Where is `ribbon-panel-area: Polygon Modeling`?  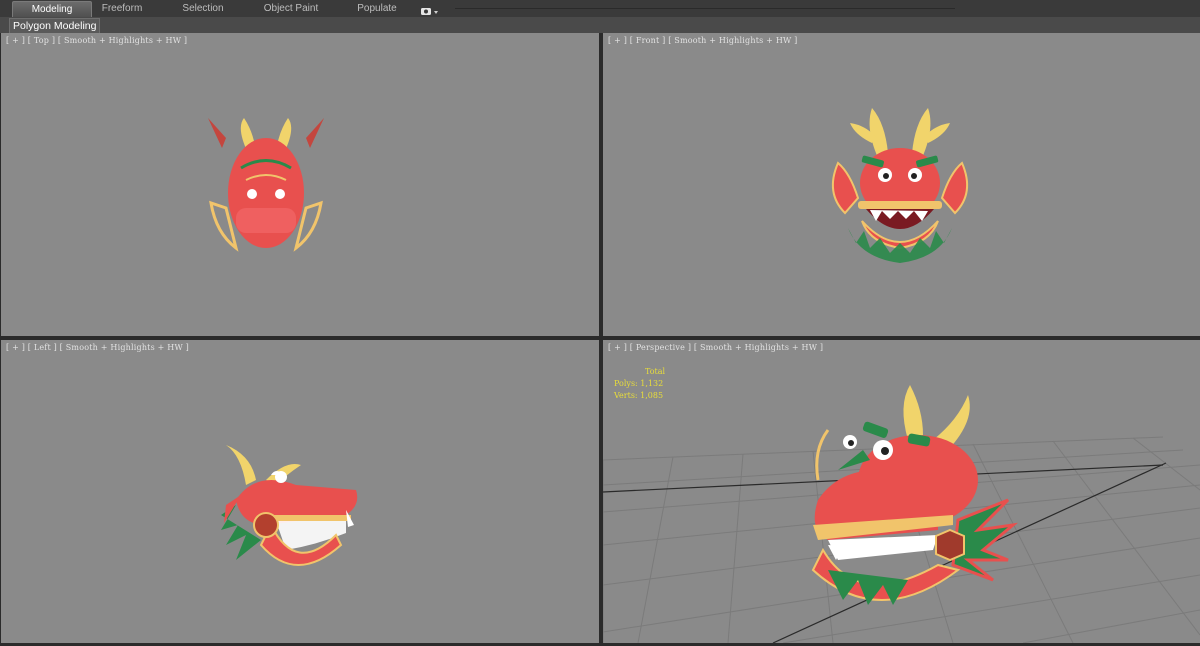
ribbon-panel-area: Polygon Modeling is located at coordinates (600, 25).